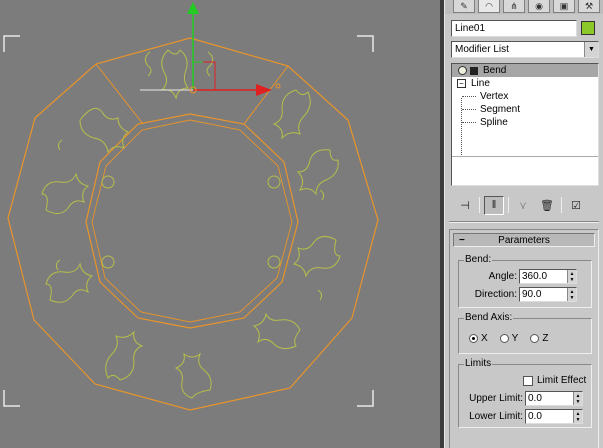  What do you see at coordinates (535, 276) in the screenshot?
I see `angle-value: 360.0` at bounding box center [535, 276].